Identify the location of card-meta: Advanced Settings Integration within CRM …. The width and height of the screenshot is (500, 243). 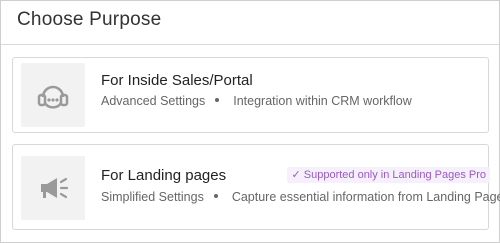
(256, 101).